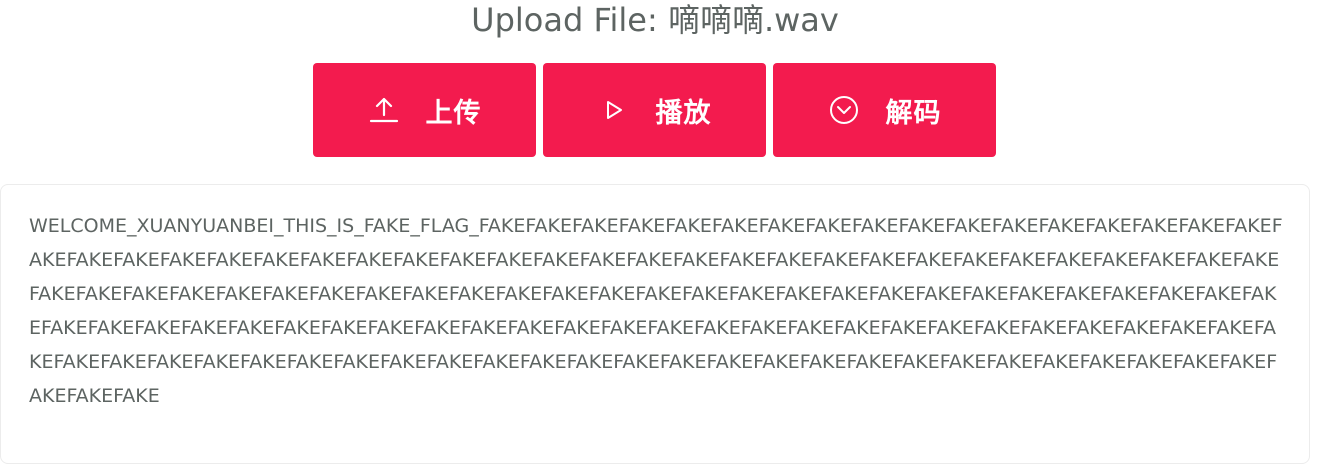  I want to click on upload-button-label: 上传, so click(453, 113).